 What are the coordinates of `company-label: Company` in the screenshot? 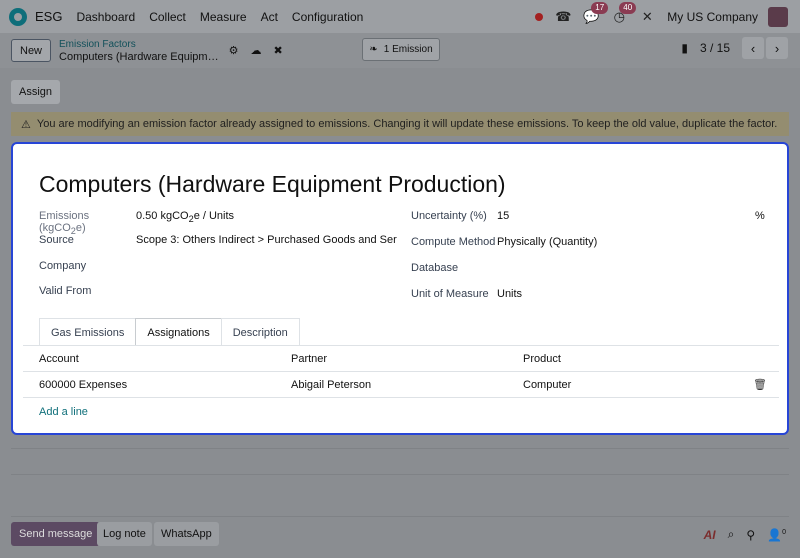 It's located at (63, 266).